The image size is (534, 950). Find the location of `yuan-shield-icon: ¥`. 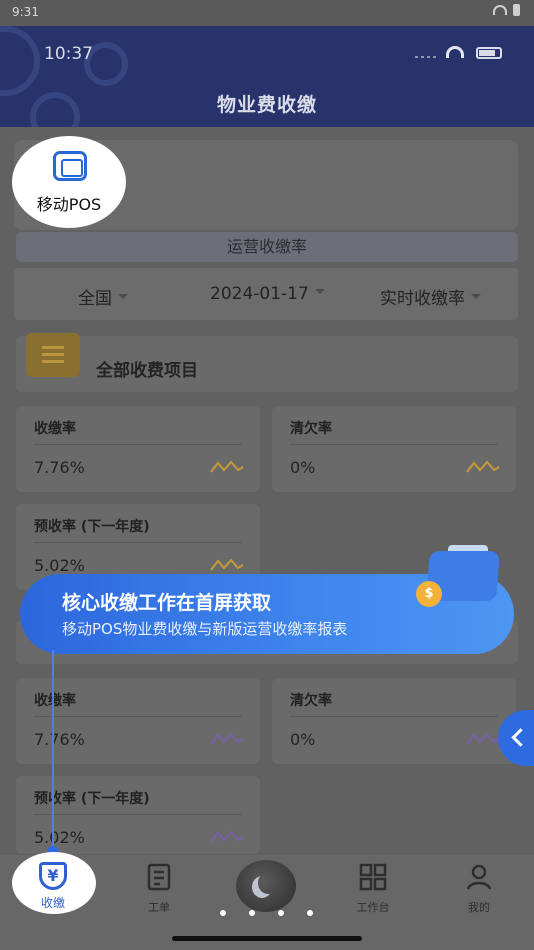

yuan-shield-icon: ¥ is located at coordinates (53, 876).